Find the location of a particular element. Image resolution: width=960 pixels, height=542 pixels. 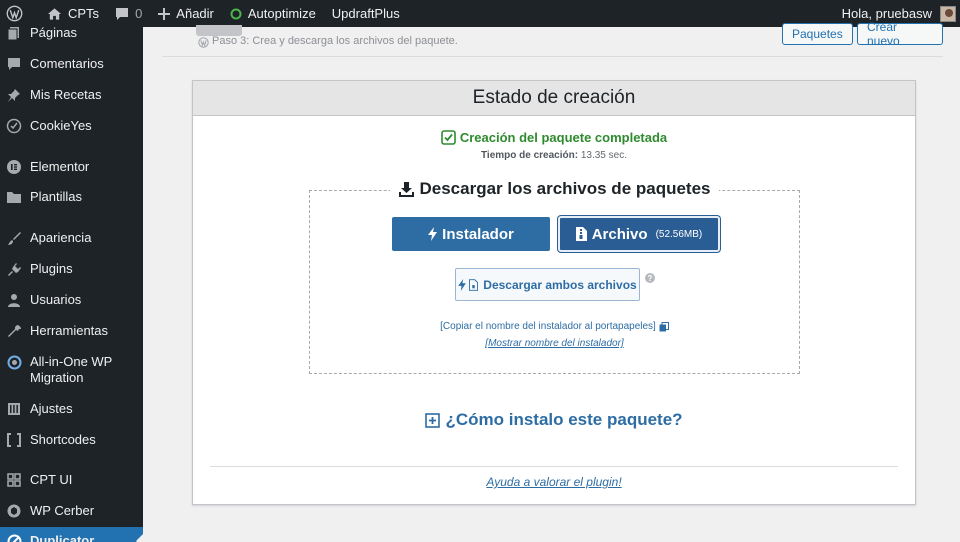

show-installer-name-link: [Mostrar nombre del instalador] is located at coordinates (554, 343).